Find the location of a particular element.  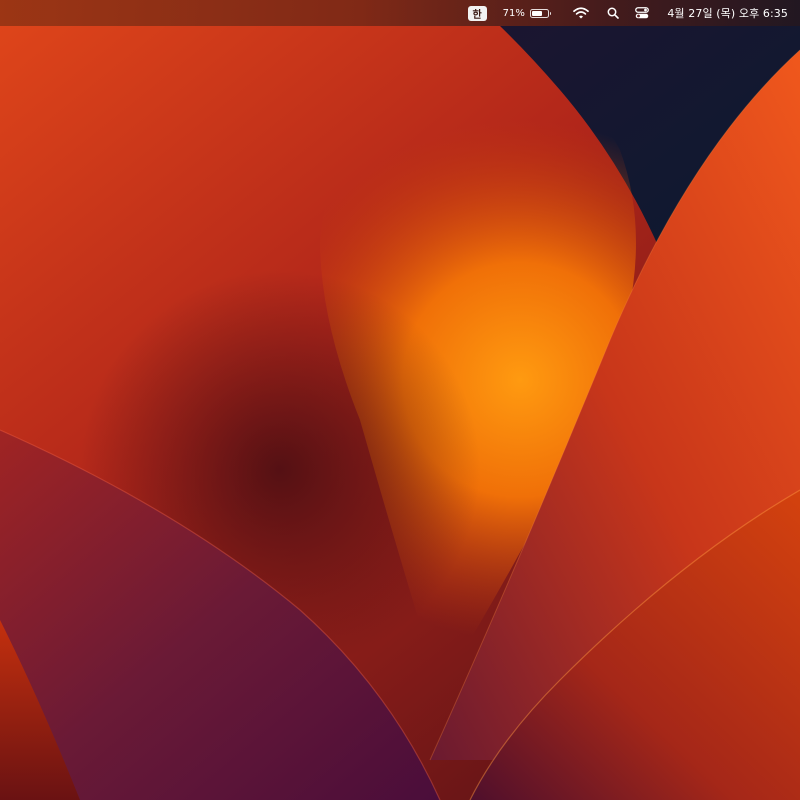

control-center-button is located at coordinates (642, 13).